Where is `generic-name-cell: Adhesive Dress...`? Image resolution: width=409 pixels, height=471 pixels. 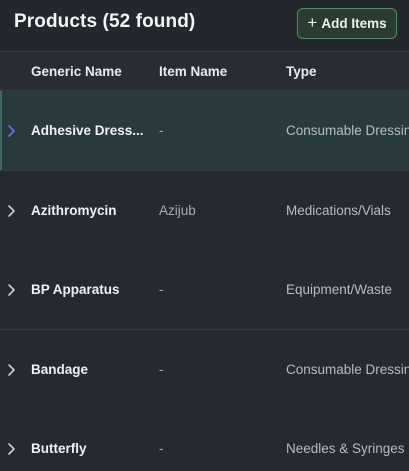 generic-name-cell: Adhesive Dress... is located at coordinates (87, 130).